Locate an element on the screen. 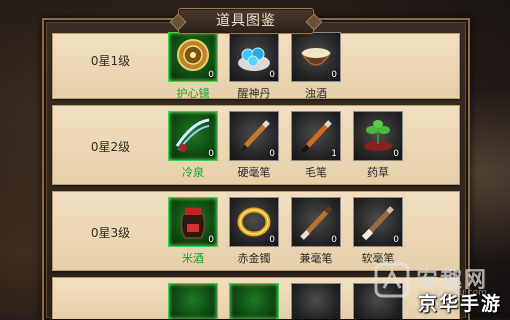 The image size is (510, 320). item-slot-yc: 0 药草 is located at coordinates (379, 145).